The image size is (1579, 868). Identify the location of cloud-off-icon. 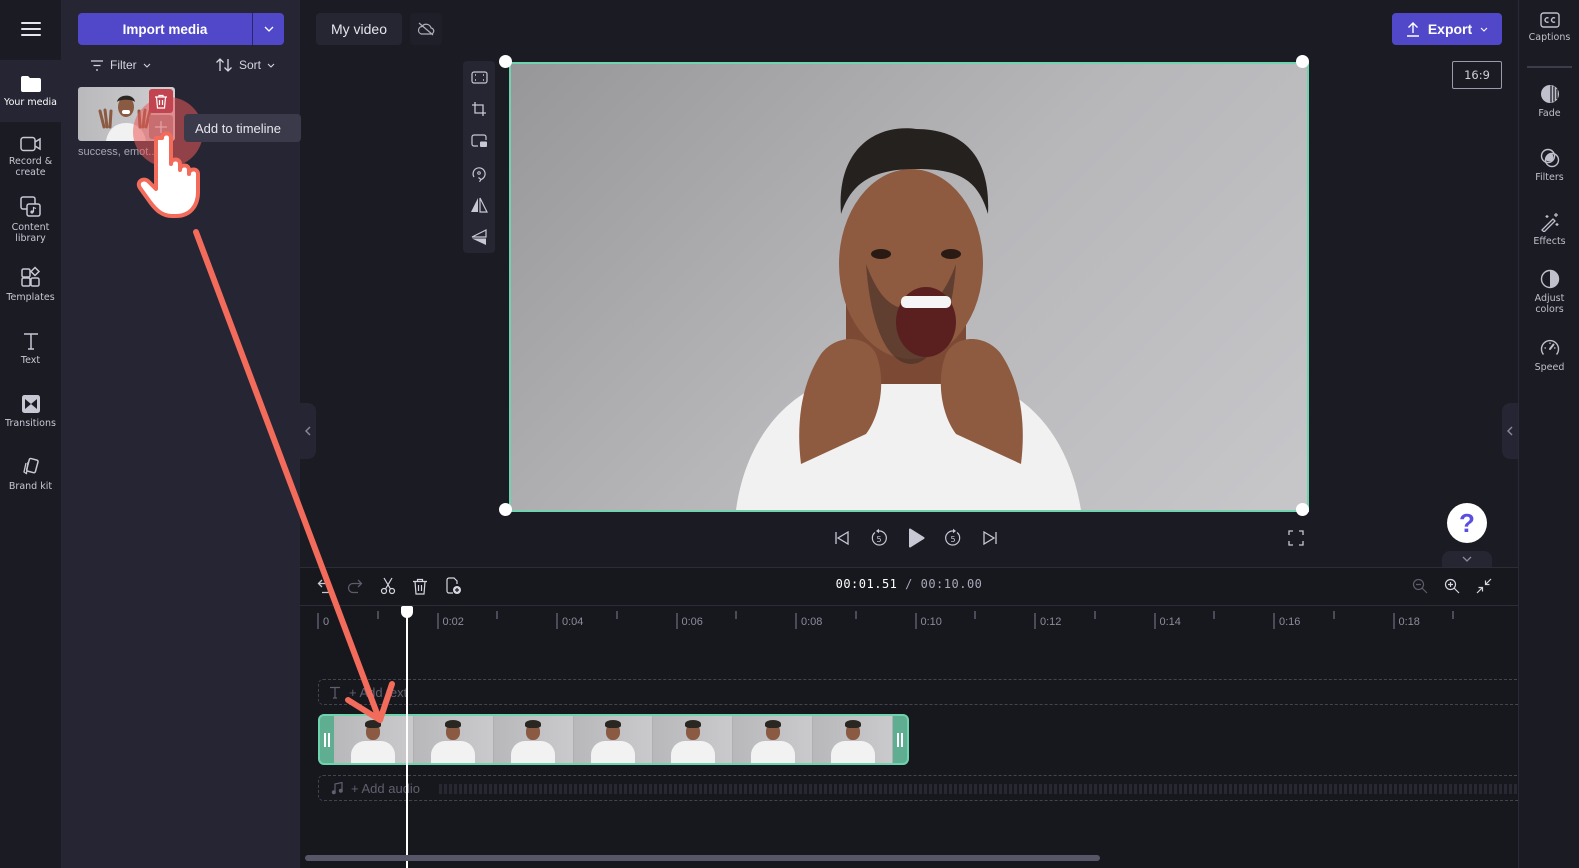
(426, 29).